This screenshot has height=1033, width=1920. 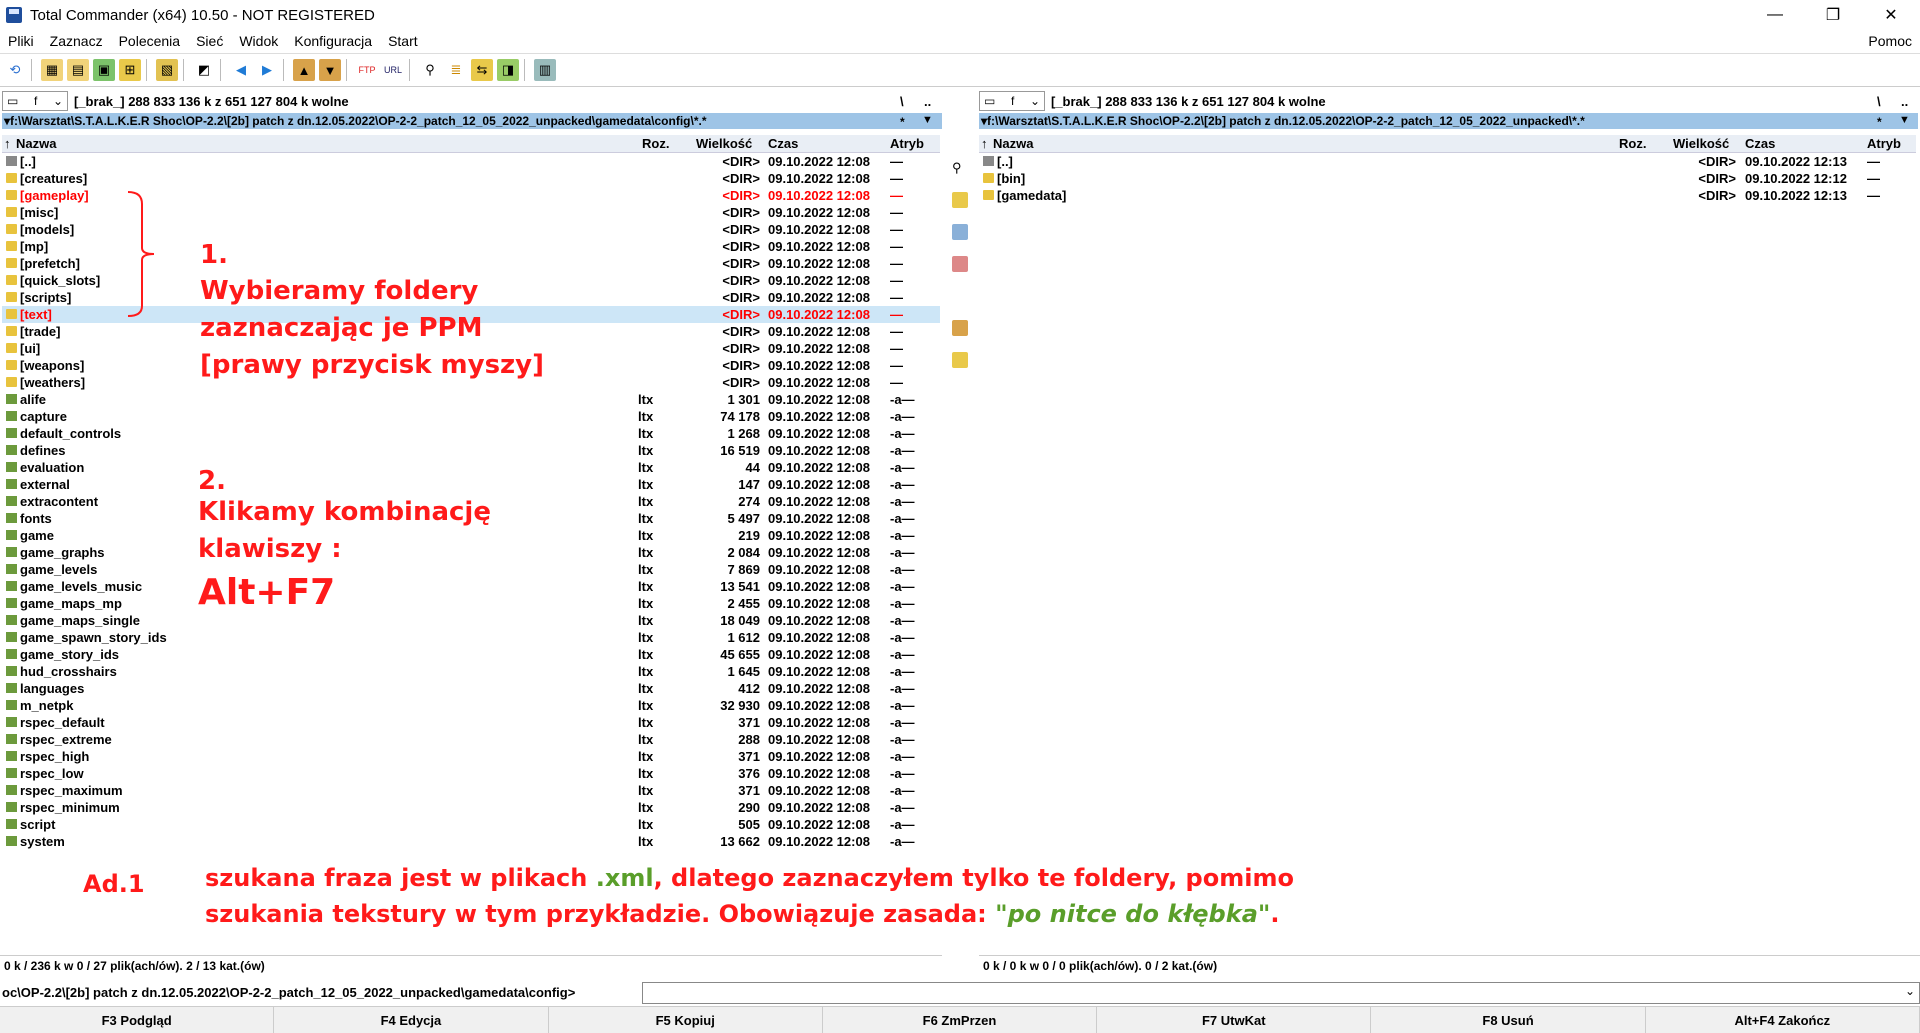 What do you see at coordinates (52, 70) in the screenshot?
I see `brief-view-icon: ▦` at bounding box center [52, 70].